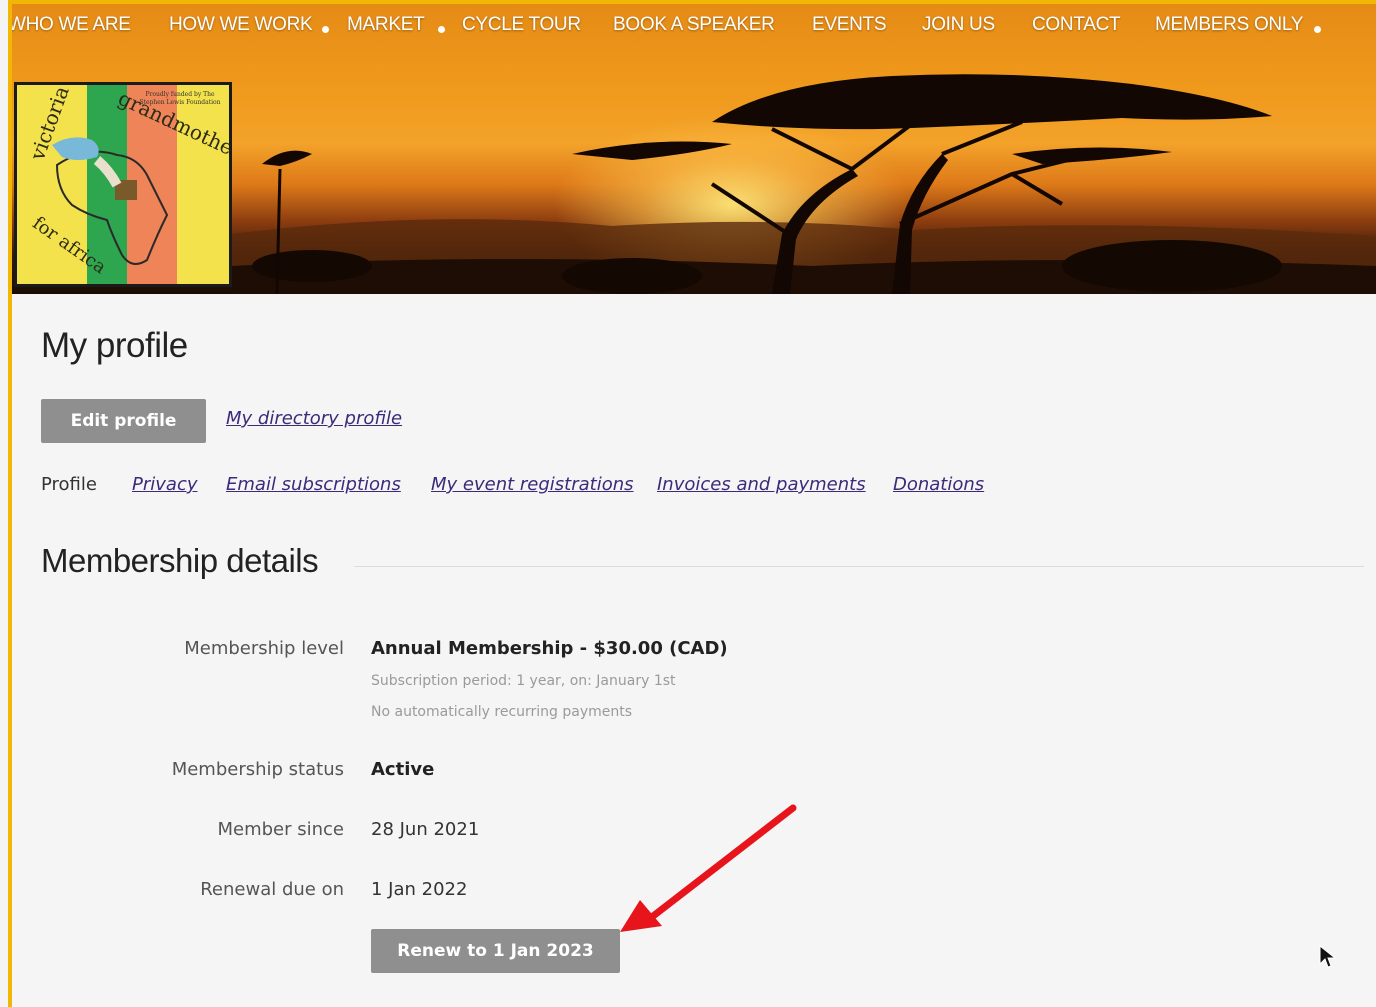 This screenshot has height=1007, width=1376. I want to click on member-since-value: 28 Jun 2021, so click(425, 829).